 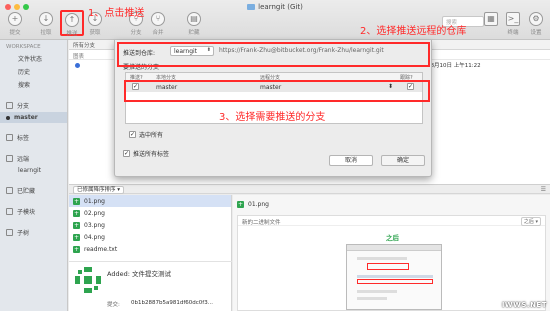 What do you see at coordinates (150, 225) in the screenshot?
I see `list-item: +03.png` at bounding box center [150, 225].